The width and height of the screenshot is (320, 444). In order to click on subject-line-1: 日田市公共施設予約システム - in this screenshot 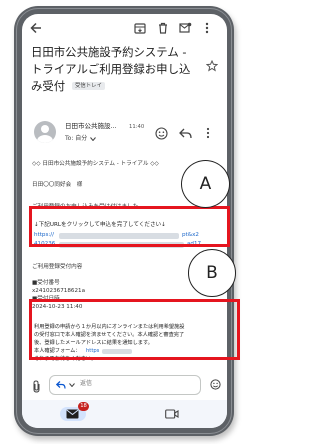, I will do `click(109, 52)`.